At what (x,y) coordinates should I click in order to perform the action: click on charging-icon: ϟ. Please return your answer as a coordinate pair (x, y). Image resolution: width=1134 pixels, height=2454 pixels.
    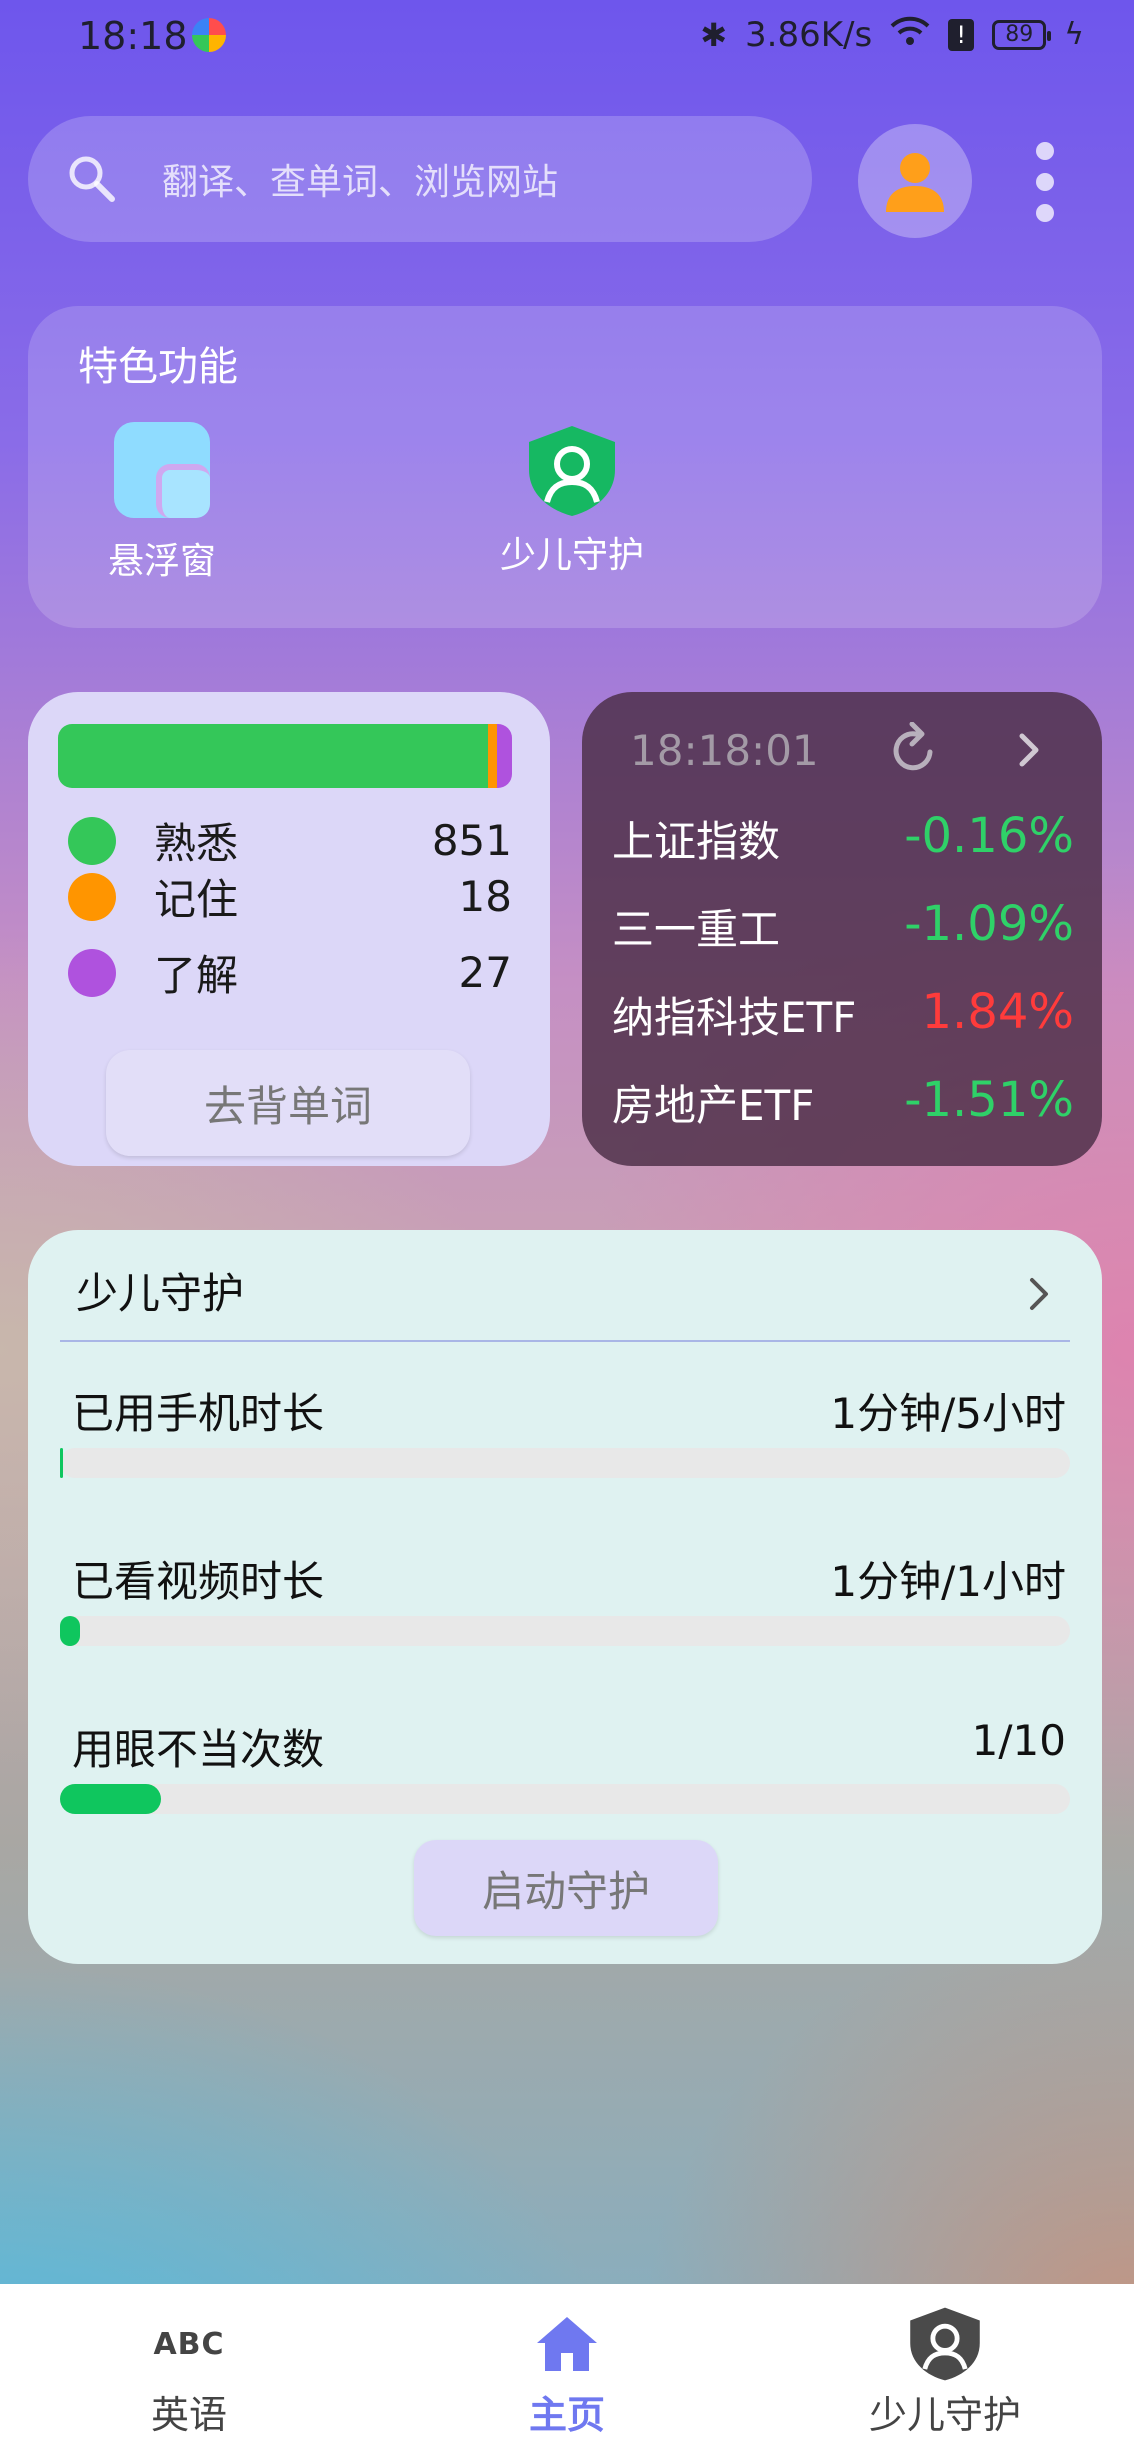
    Looking at the image, I should click on (1074, 34).